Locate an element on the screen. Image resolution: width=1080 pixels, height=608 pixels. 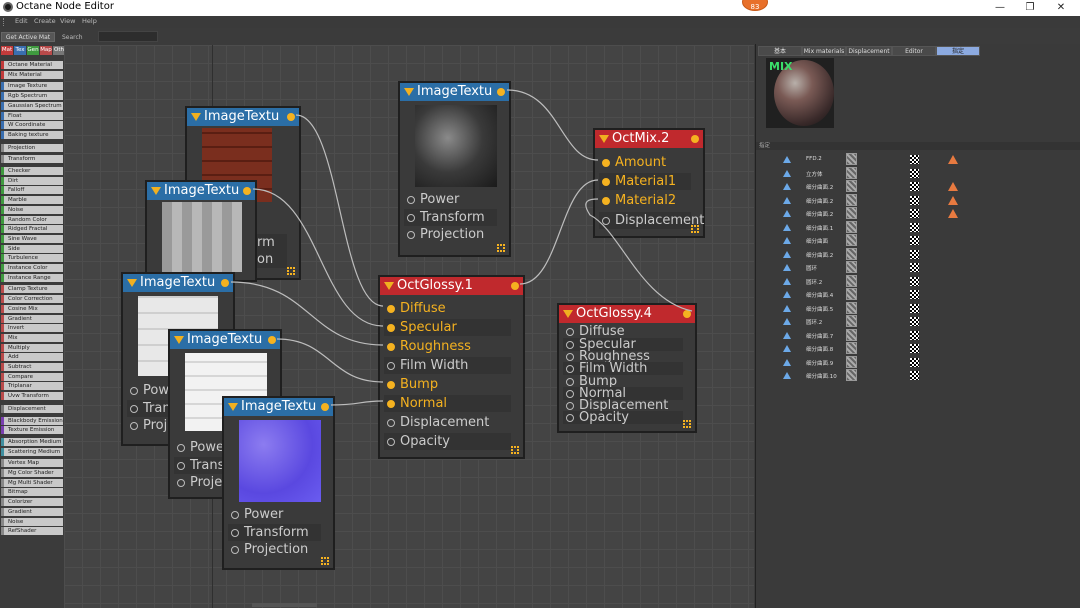
palette-item: Marble is located at coordinates (32, 200).